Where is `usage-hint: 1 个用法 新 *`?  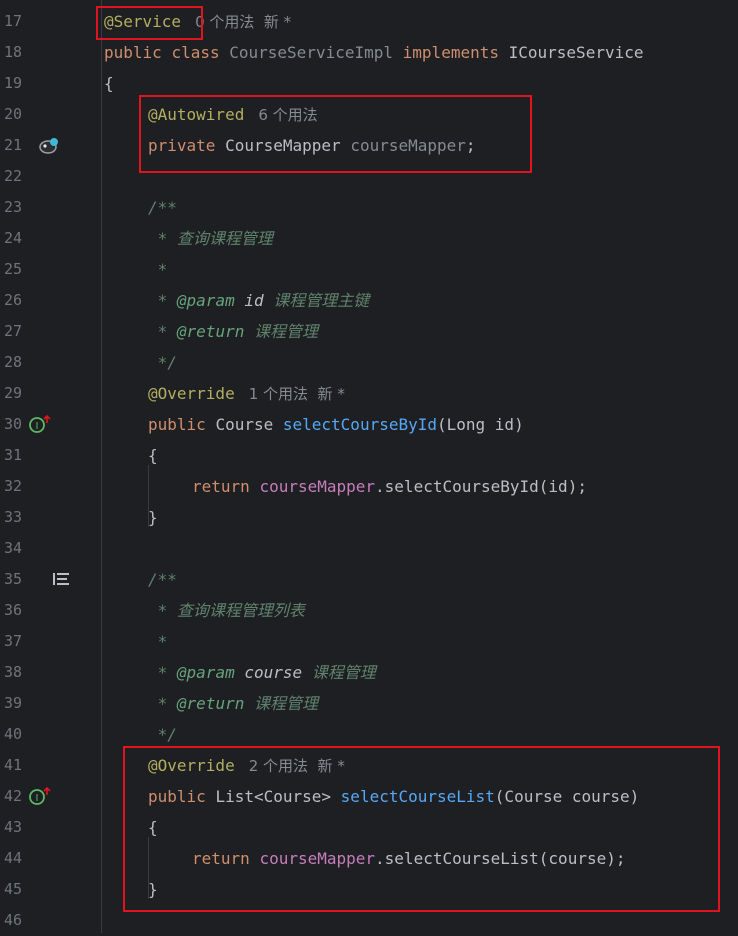 usage-hint: 1 个用法 新 * is located at coordinates (297, 394).